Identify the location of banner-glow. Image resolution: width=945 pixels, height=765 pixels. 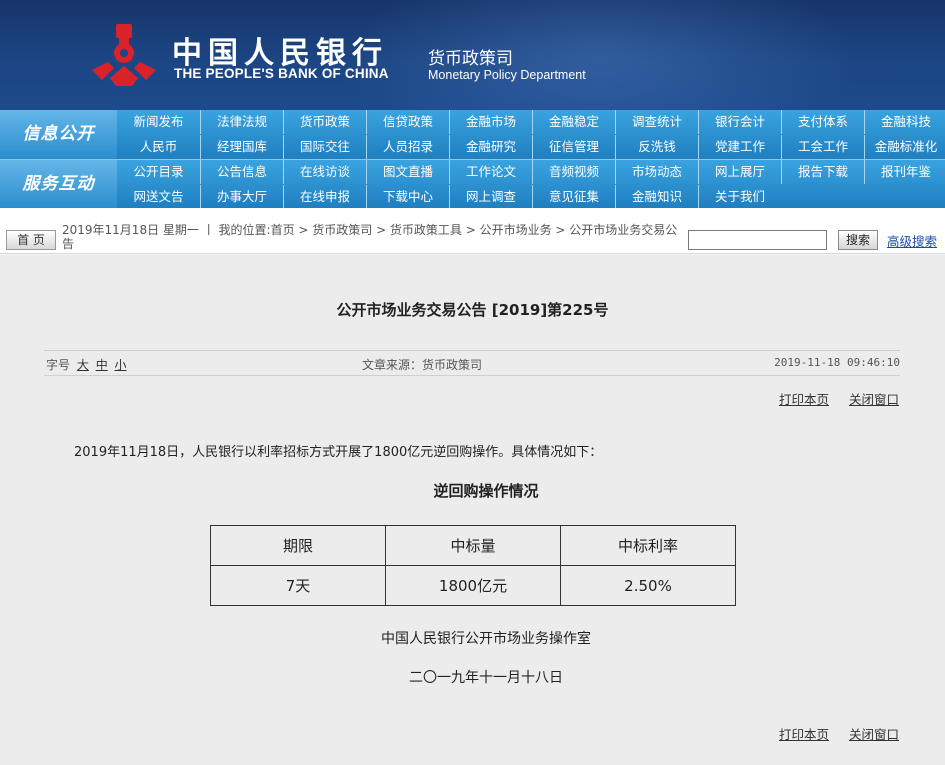
(600, 55).